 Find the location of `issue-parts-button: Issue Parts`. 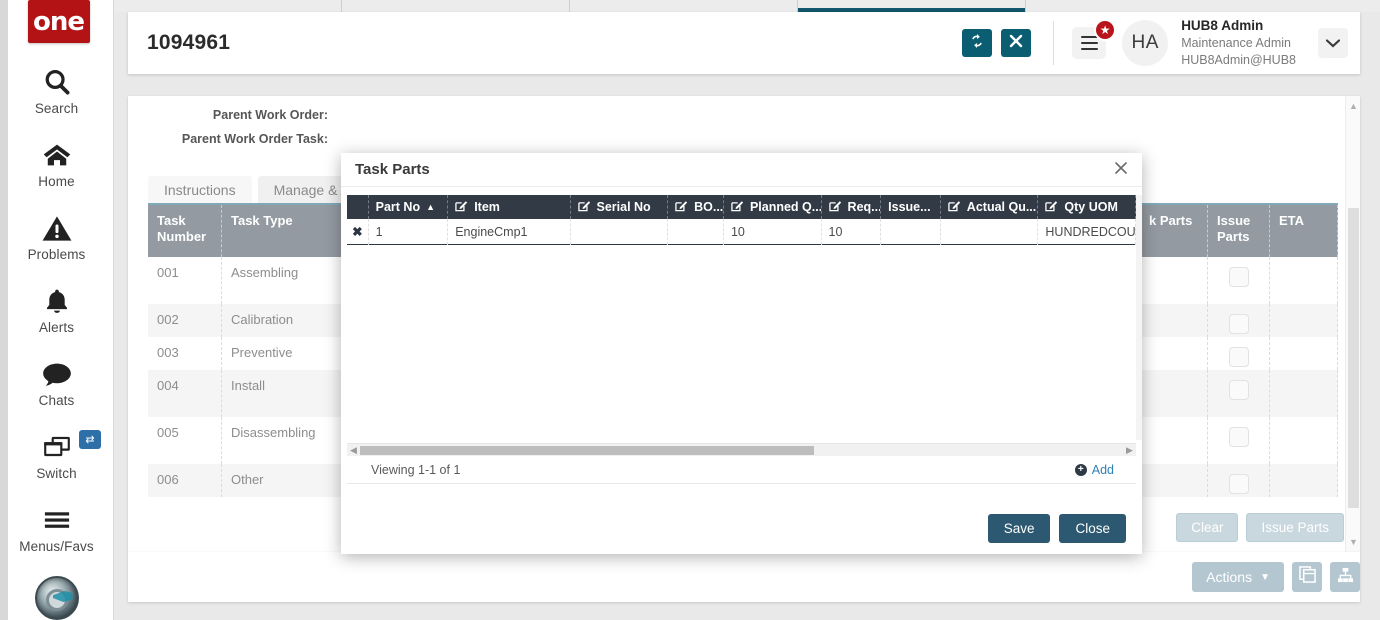

issue-parts-button: Issue Parts is located at coordinates (1295, 527).